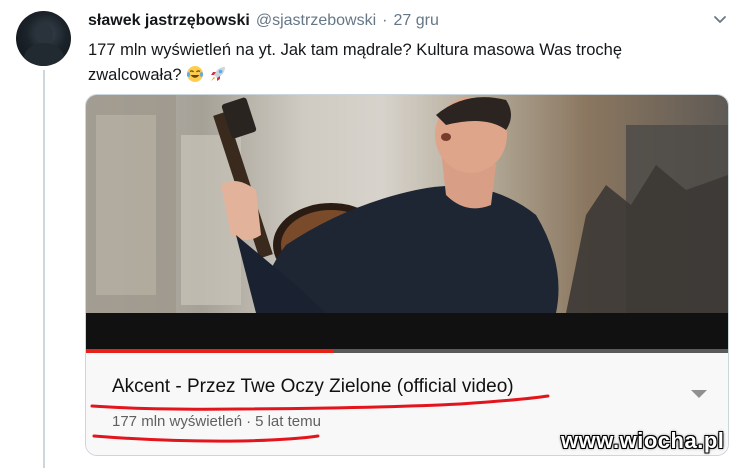 The width and height of the screenshot is (745, 468). I want to click on thread-line, so click(44, 269).